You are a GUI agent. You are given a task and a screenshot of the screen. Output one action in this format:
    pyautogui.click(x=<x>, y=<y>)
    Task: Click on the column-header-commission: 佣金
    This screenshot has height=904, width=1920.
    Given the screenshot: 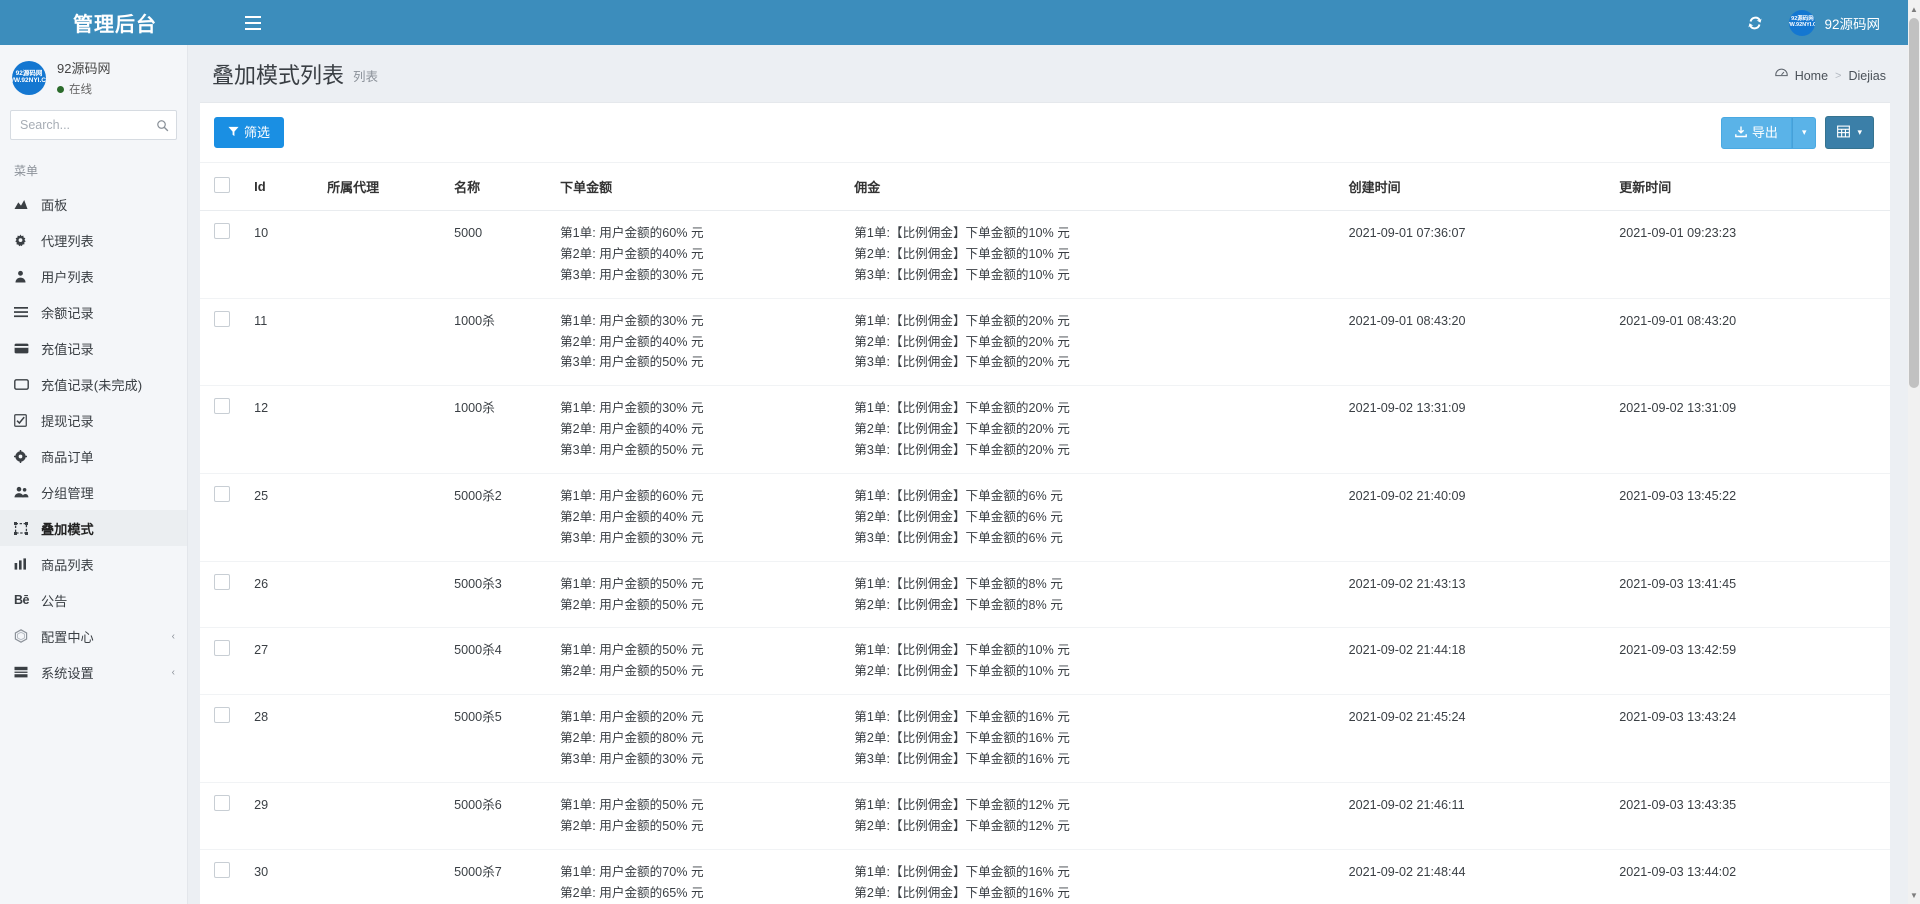 What is the action you would take?
    pyautogui.click(x=1101, y=187)
    